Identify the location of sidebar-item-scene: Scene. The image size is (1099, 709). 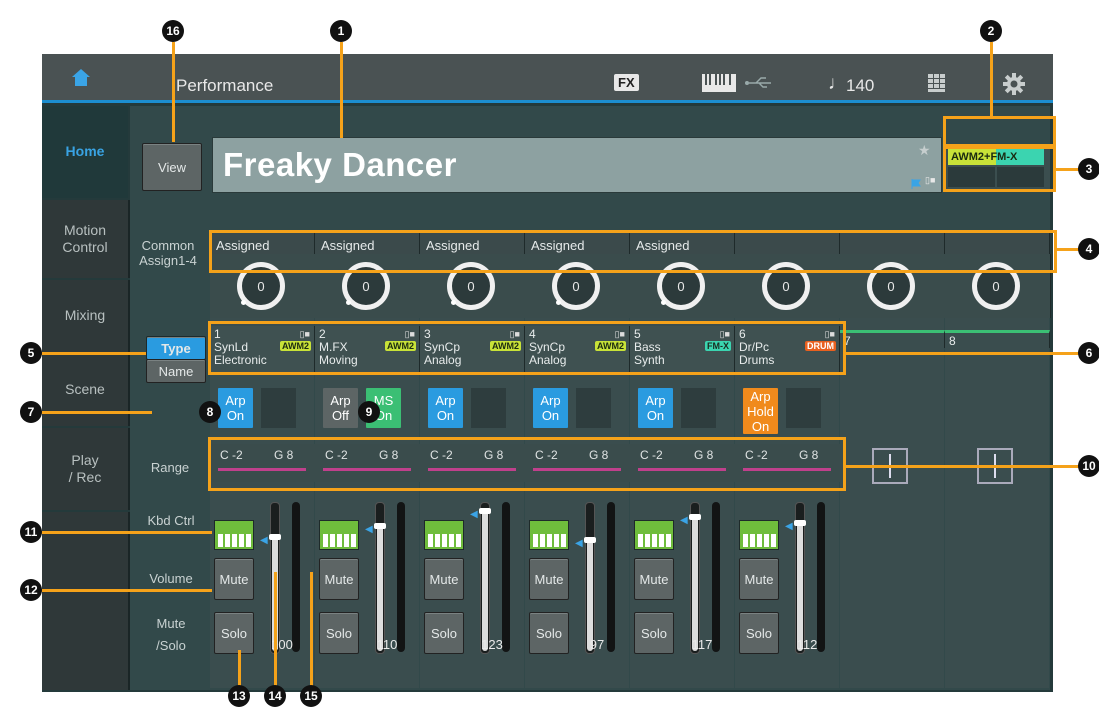
(86, 390).